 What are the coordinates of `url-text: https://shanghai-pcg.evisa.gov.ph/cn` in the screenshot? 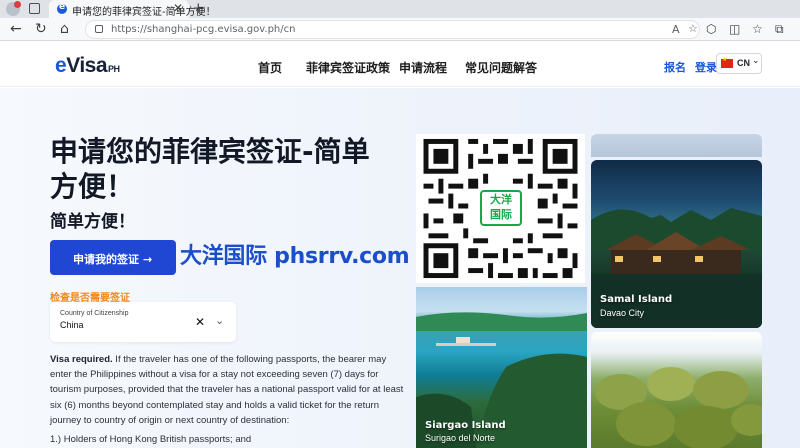 It's located at (203, 29).